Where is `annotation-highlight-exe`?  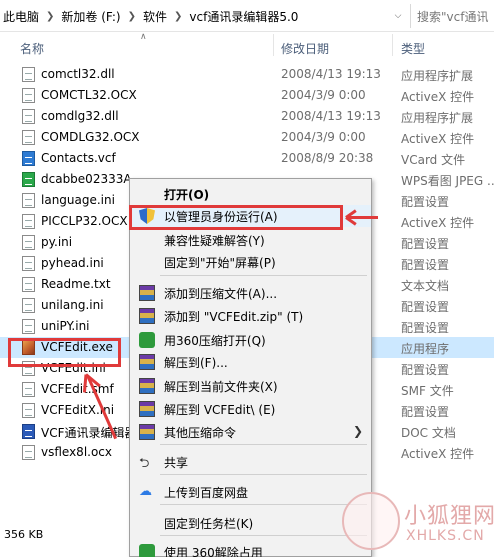
annotation-highlight-exe is located at coordinates (64, 352).